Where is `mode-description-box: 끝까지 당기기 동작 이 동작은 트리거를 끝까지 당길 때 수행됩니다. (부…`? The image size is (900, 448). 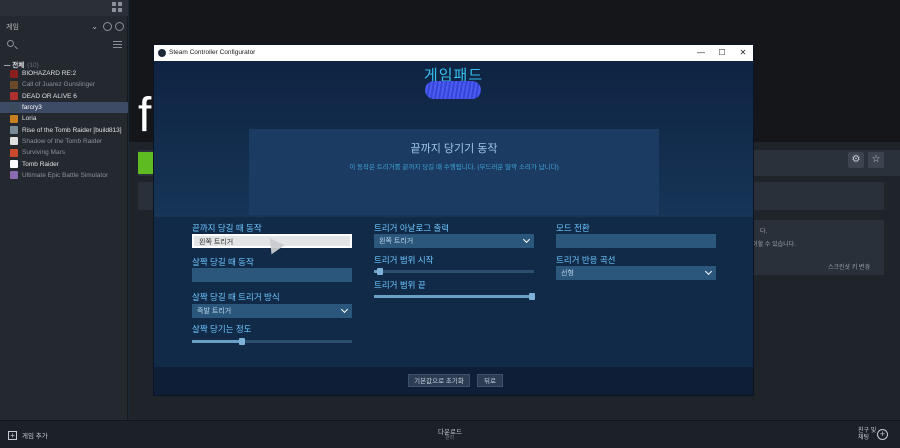 mode-description-box: 끝까지 당기기 동작 이 동작은 트리거를 끝까지 당길 때 수행됩니다. (부… is located at coordinates (454, 172).